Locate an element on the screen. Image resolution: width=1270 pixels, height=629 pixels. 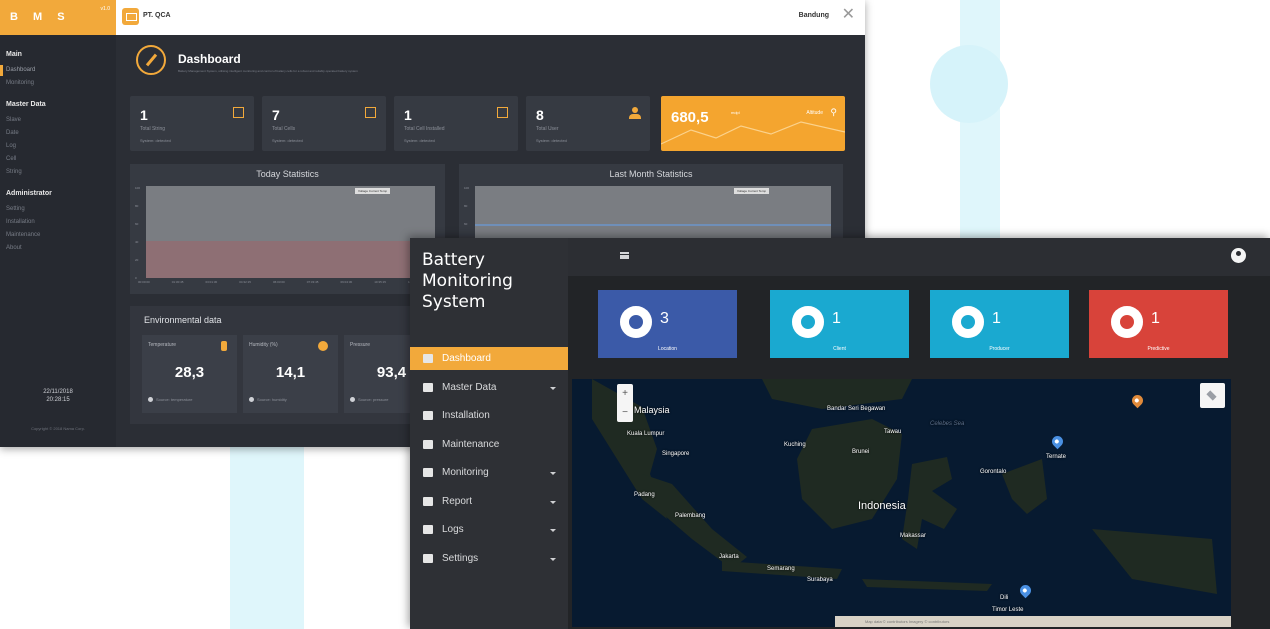
company-logo-icon is located at coordinates (130, 16).